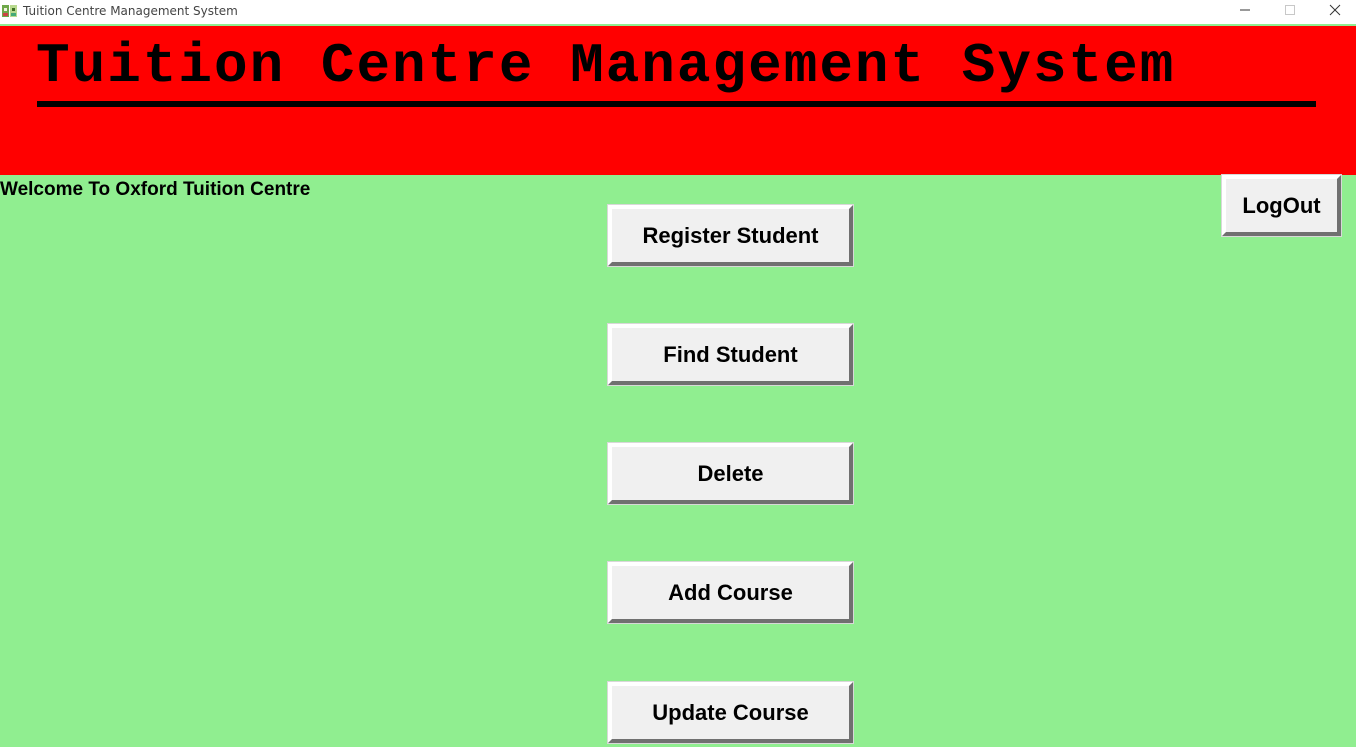 Image resolution: width=1356 pixels, height=747 pixels. I want to click on welcome-label: Welcome To Oxford Tuition Centre, so click(155, 189).